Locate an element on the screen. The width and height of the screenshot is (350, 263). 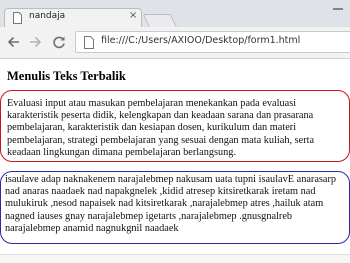
browser-tab: nandaja × is located at coordinates (73, 17).